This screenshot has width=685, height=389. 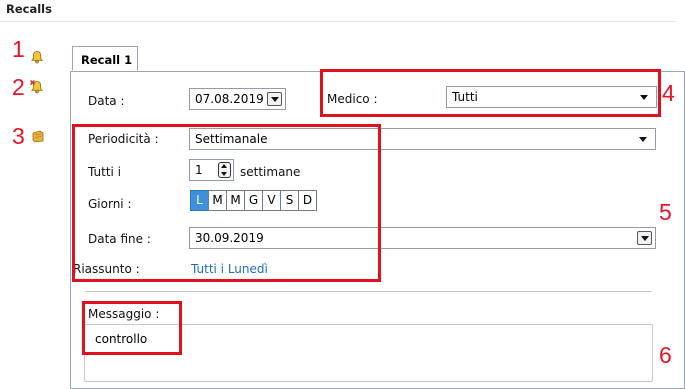 What do you see at coordinates (18, 49) in the screenshot?
I see `callout-1: 1` at bounding box center [18, 49].